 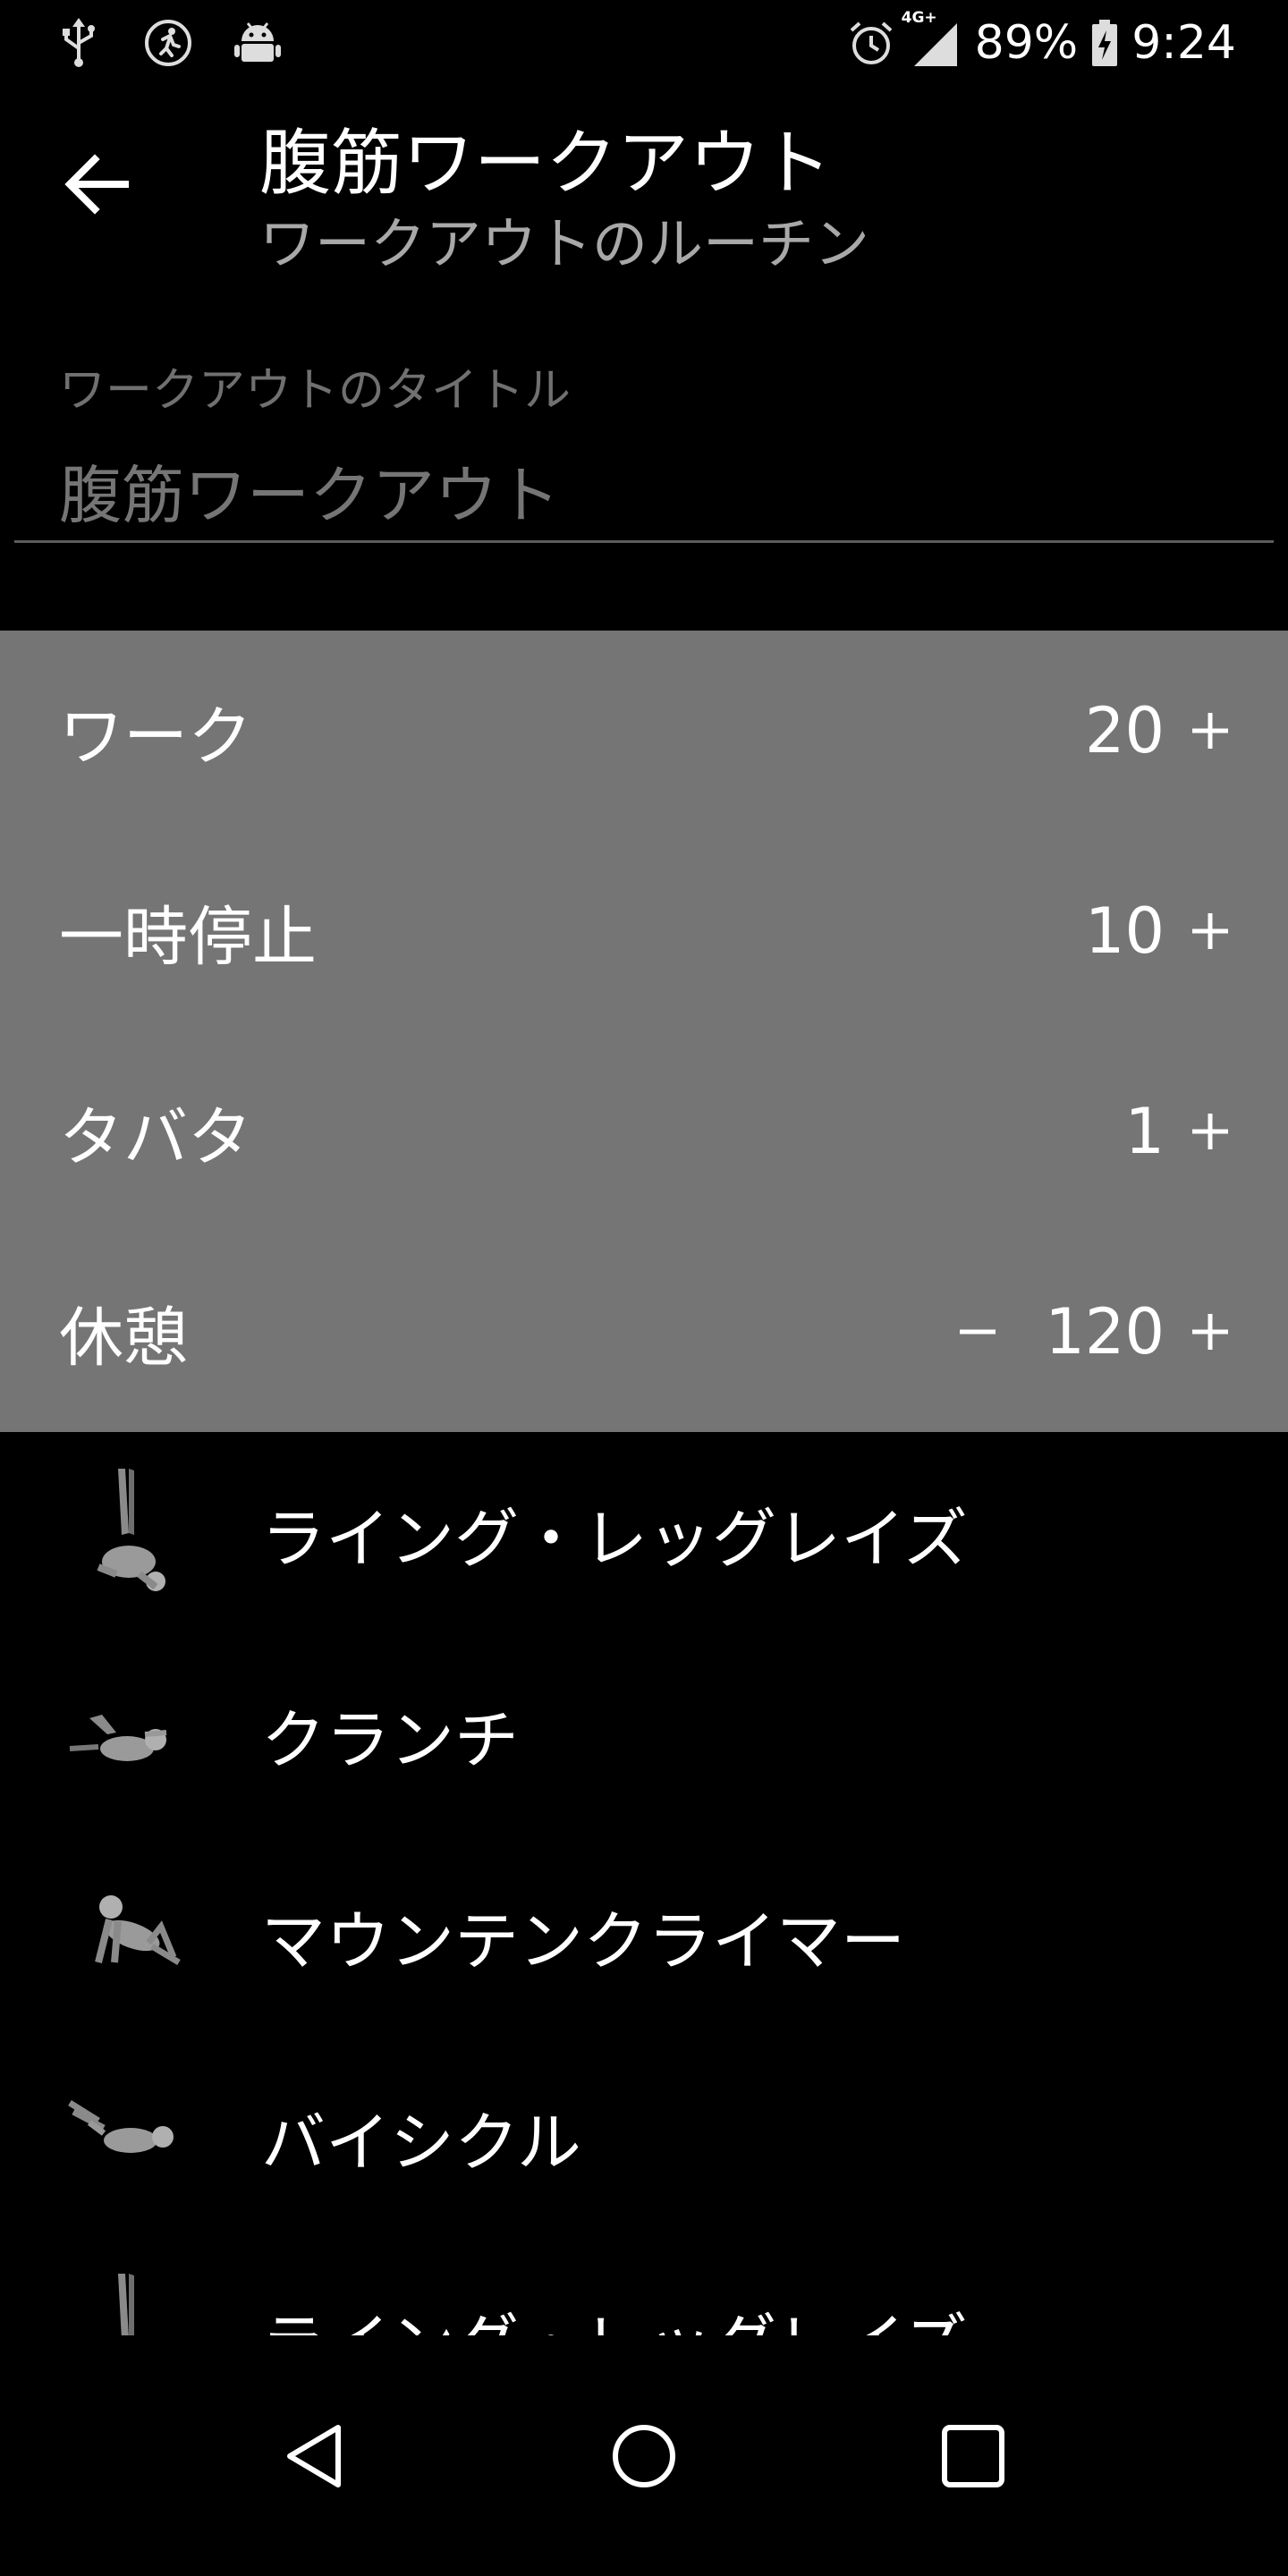 What do you see at coordinates (871, 43) in the screenshot?
I see `alarm-icon` at bounding box center [871, 43].